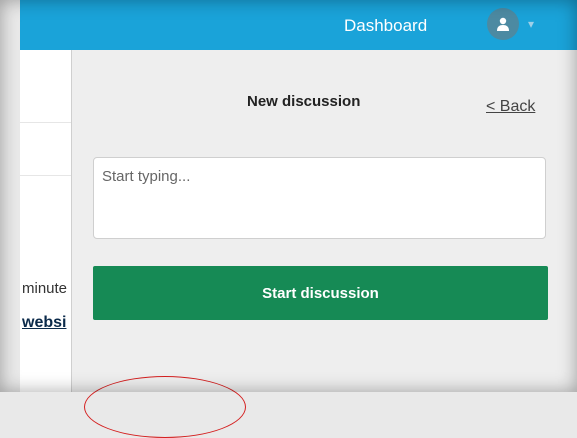 This screenshot has height=438, width=577. I want to click on chevron-down-icon: ▾, so click(531, 24).